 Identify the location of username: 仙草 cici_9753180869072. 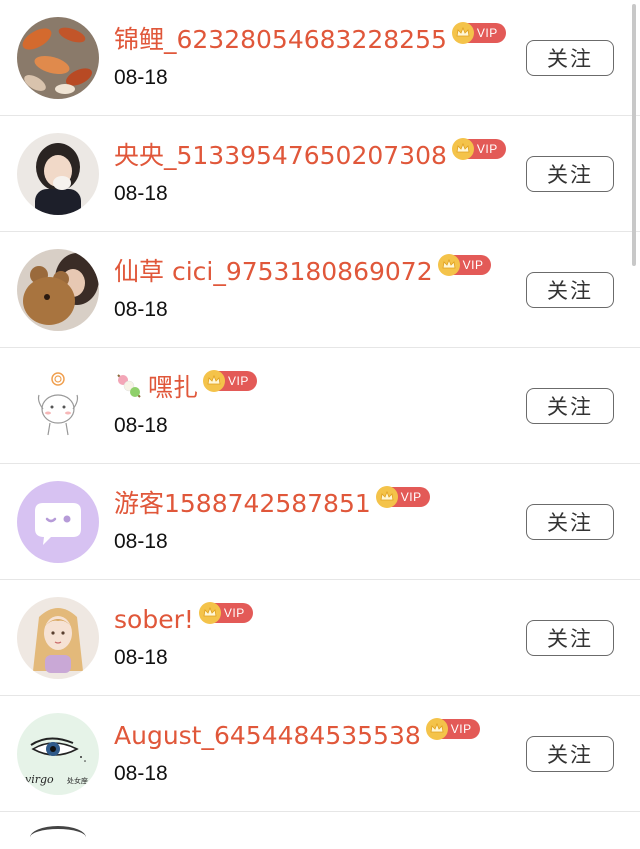
(273, 272).